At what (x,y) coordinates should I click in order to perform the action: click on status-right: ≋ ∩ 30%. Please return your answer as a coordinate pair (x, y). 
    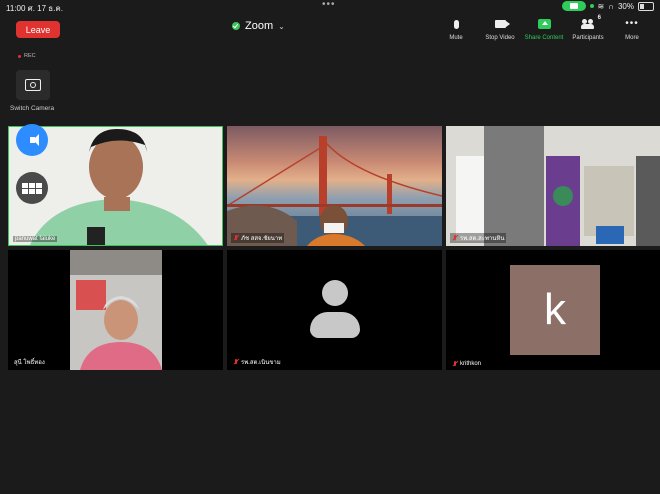
    Looking at the image, I should click on (607, 6).